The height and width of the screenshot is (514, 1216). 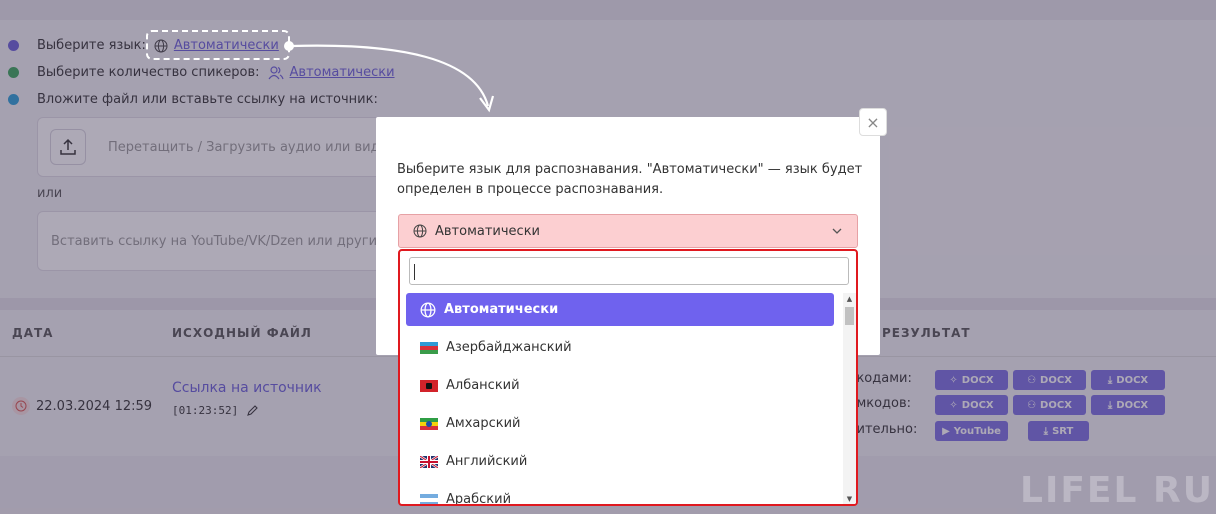 I want to click on option-label: Азербайджанский, so click(x=509, y=347).